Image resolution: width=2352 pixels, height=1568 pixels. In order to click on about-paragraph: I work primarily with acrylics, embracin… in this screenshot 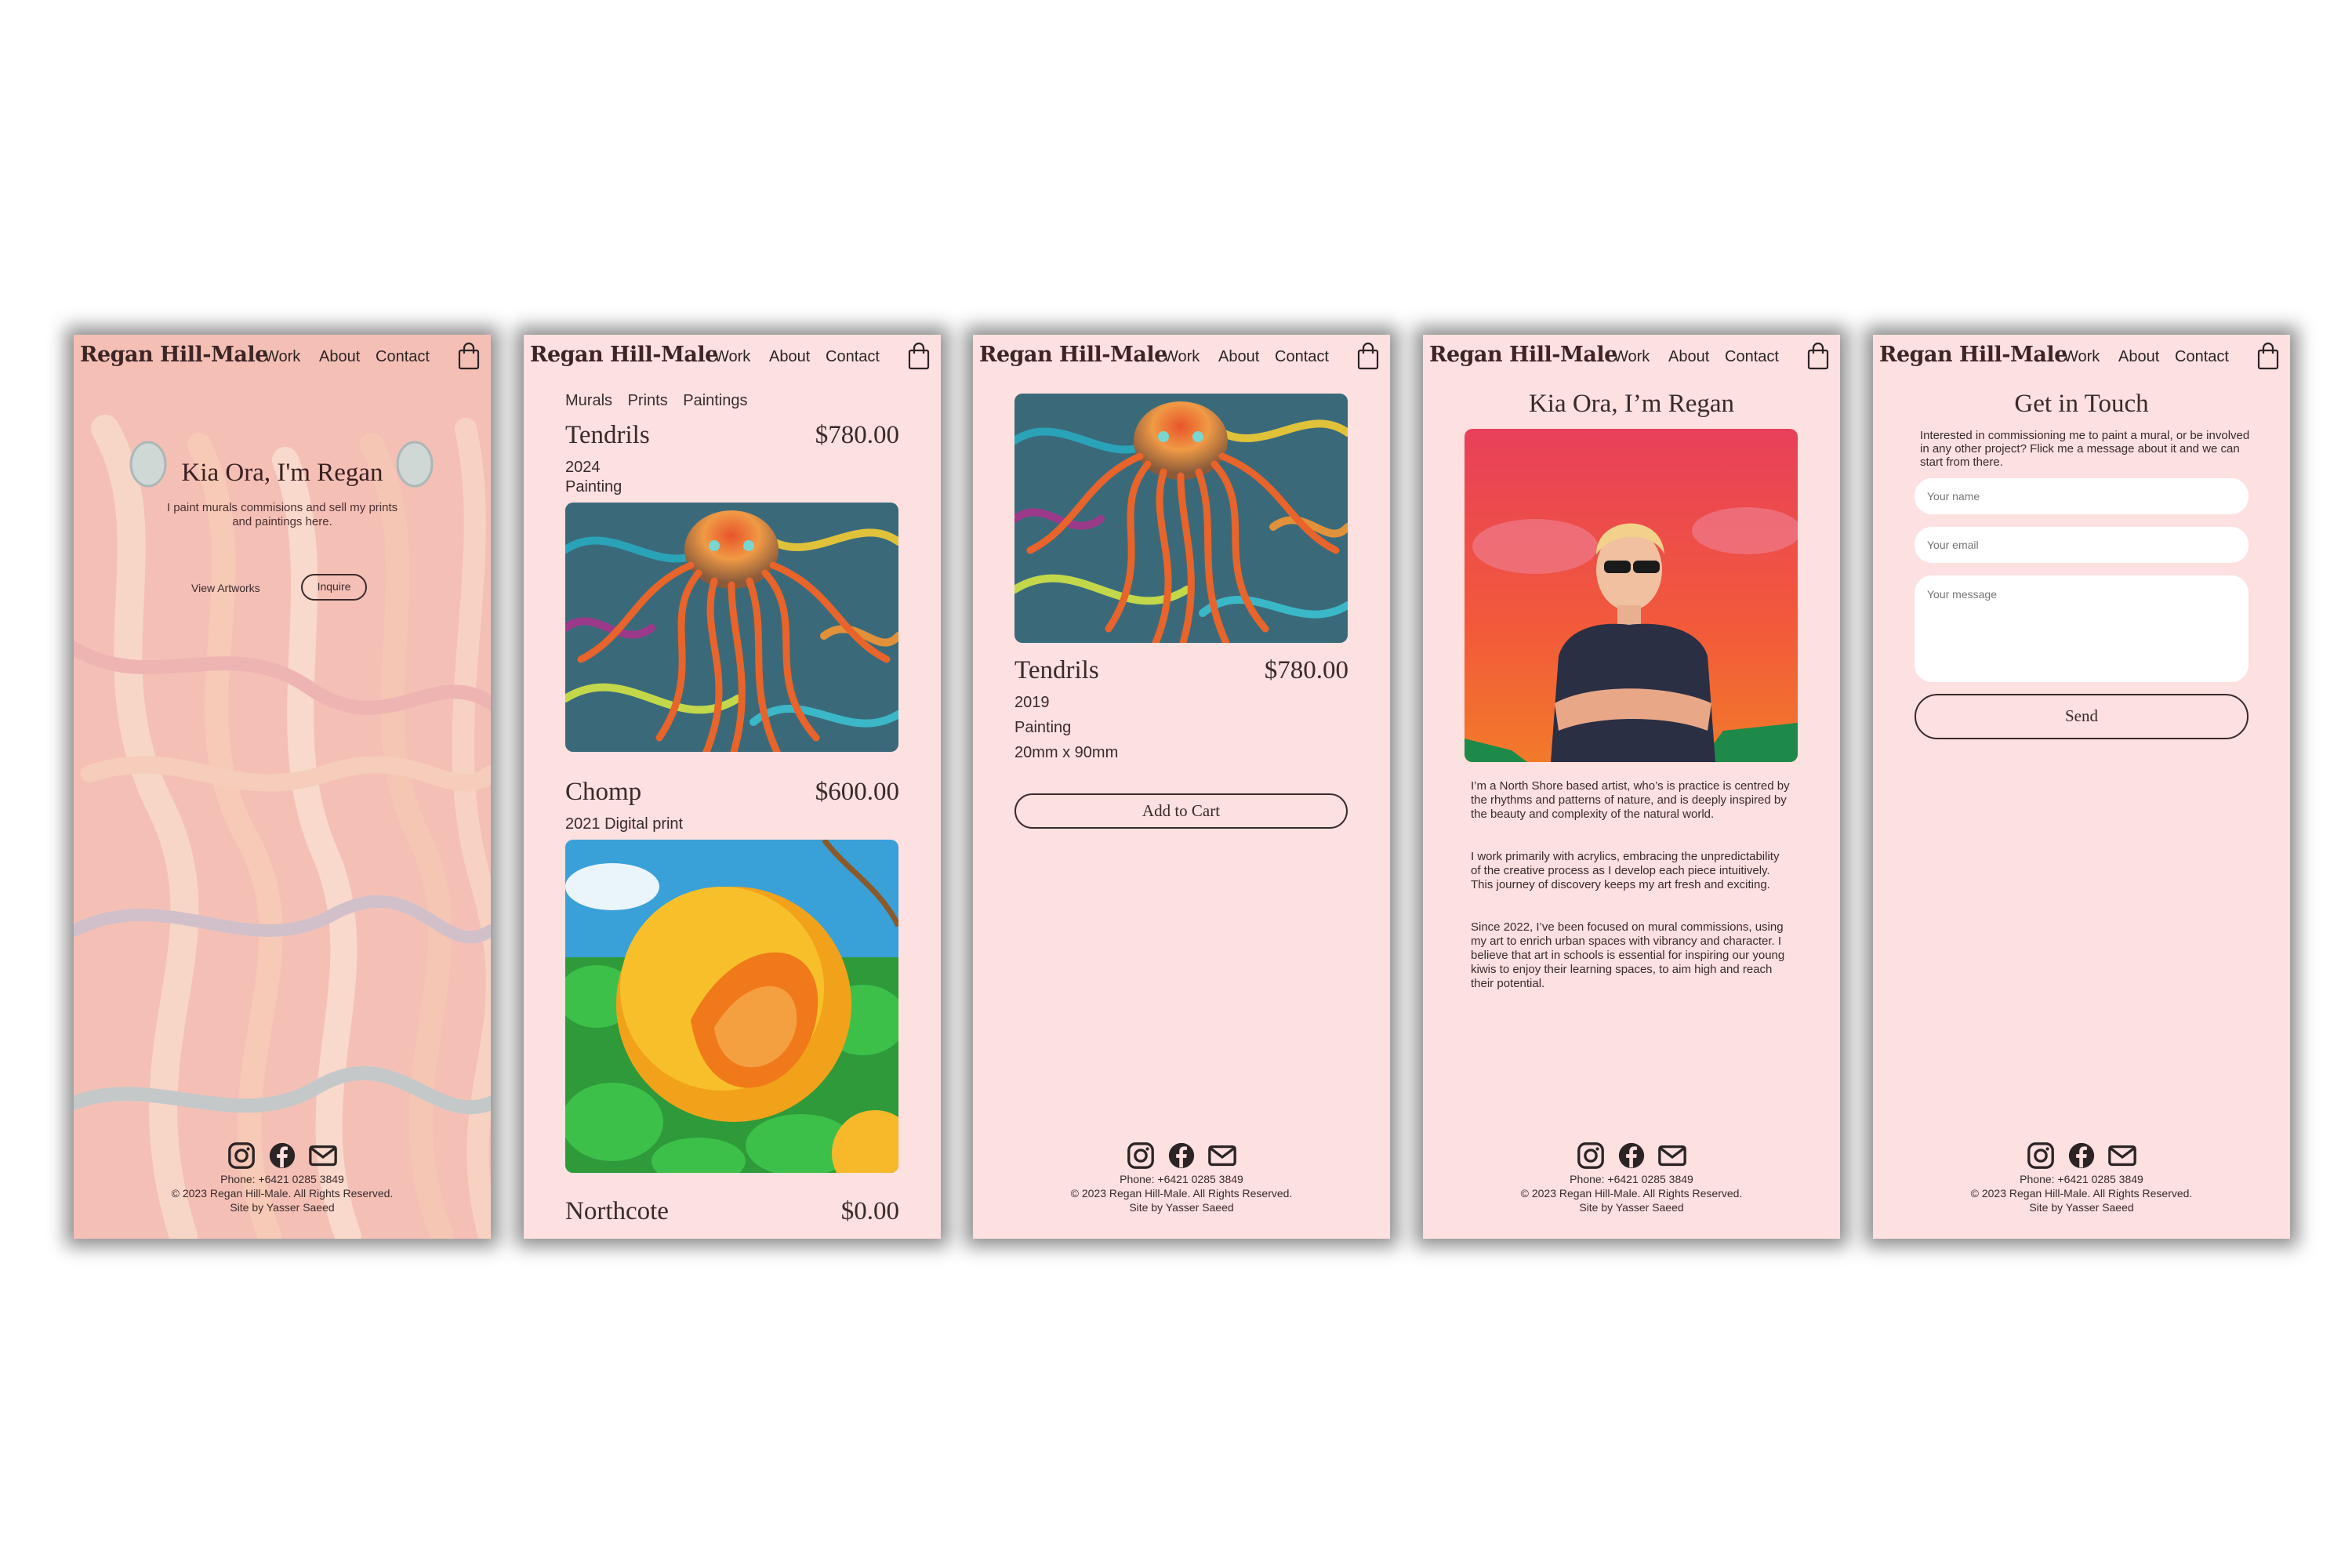, I will do `click(1626, 870)`.